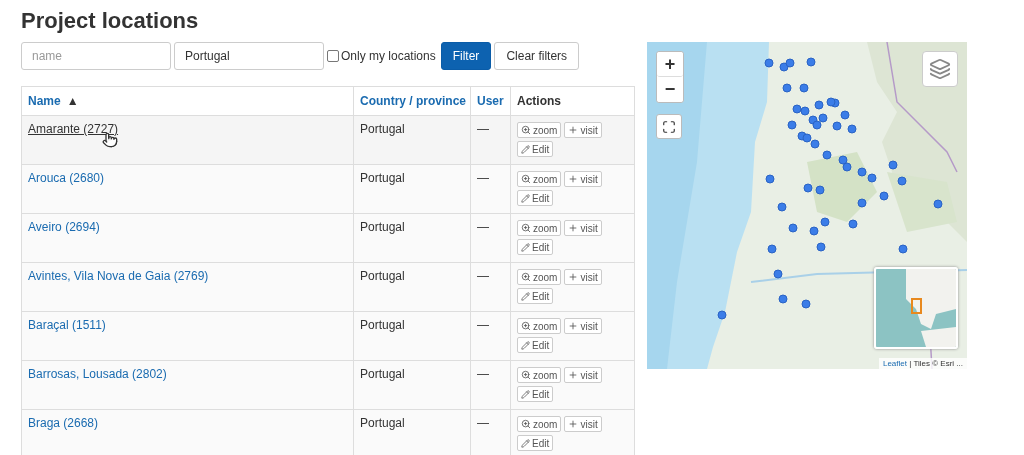 The width and height of the screenshot is (1024, 455). What do you see at coordinates (63, 423) in the screenshot?
I see `location-link: Braga (2668)` at bounding box center [63, 423].